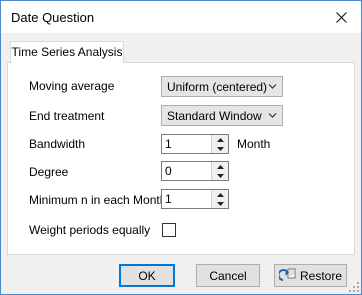 The height and width of the screenshot is (295, 362). What do you see at coordinates (195, 144) in the screenshot?
I see `bandwidth-spinbox: 1` at bounding box center [195, 144].